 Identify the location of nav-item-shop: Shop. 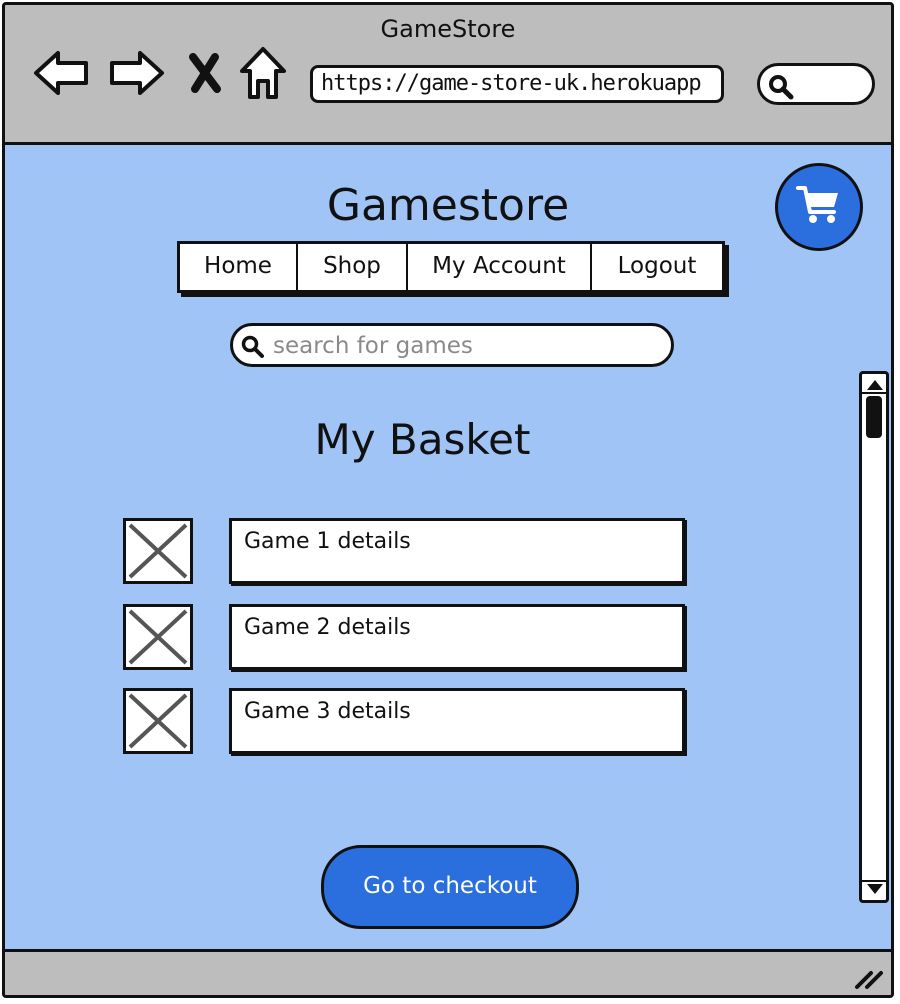
(353, 267).